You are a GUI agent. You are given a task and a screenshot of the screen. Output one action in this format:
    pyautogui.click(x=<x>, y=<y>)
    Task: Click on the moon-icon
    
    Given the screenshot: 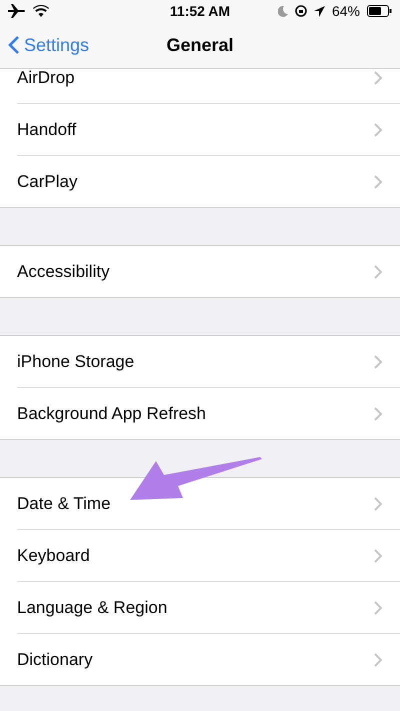 What is the action you would take?
    pyautogui.click(x=283, y=11)
    